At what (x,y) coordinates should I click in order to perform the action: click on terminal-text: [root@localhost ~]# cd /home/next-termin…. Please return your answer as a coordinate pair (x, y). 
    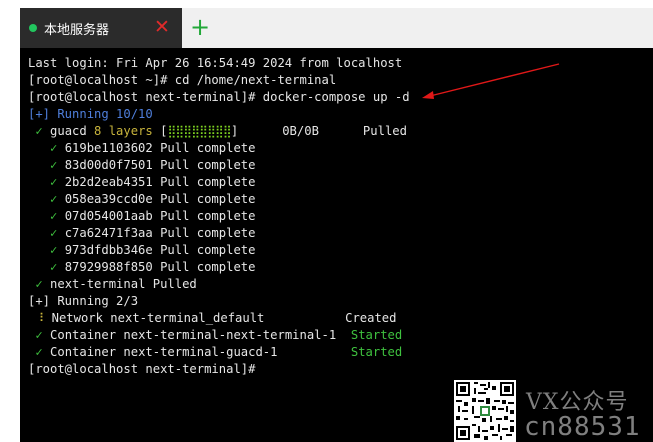
    Looking at the image, I should click on (182, 80).